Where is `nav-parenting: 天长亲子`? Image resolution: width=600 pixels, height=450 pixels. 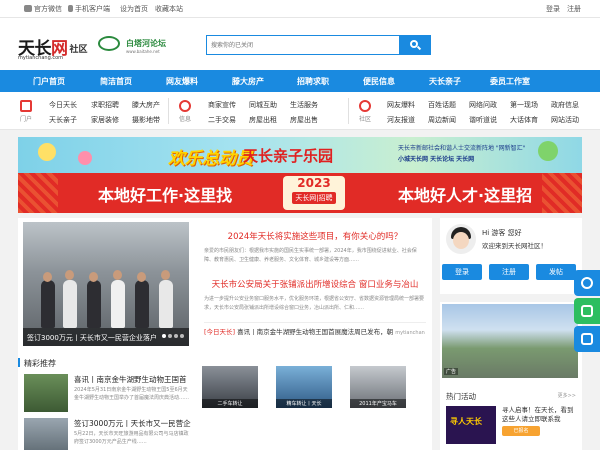
nav-parenting: 天长亲子 is located at coordinates (445, 81).